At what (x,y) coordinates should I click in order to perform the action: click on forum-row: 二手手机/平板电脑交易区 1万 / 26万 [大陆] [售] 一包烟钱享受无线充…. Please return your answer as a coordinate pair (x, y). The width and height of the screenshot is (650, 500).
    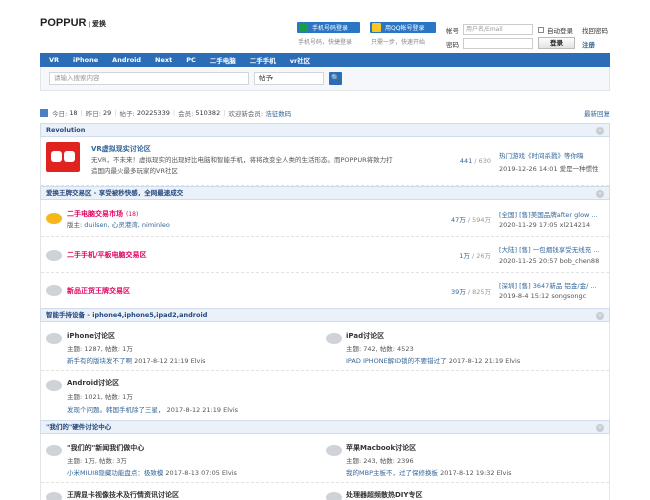
    Looking at the image, I should click on (325, 255).